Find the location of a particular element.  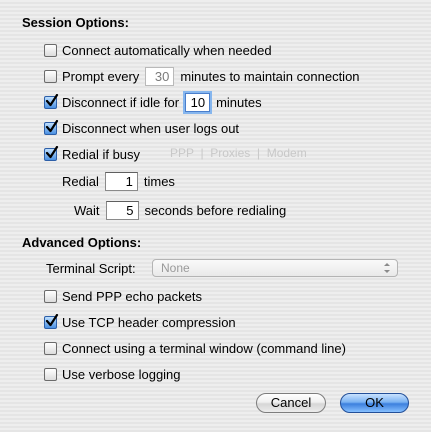

tcp-compression-option: Use TCP header compression is located at coordinates (140, 322).